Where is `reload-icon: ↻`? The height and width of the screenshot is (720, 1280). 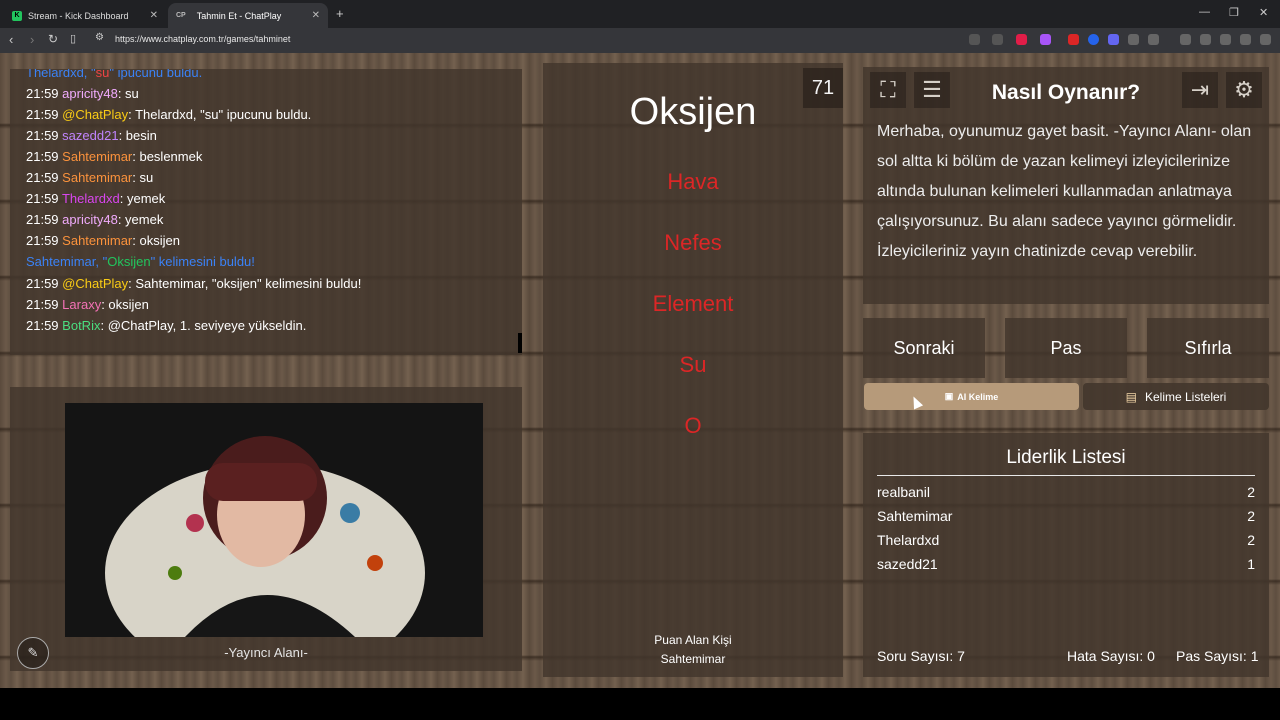 reload-icon: ↻ is located at coordinates (53, 39).